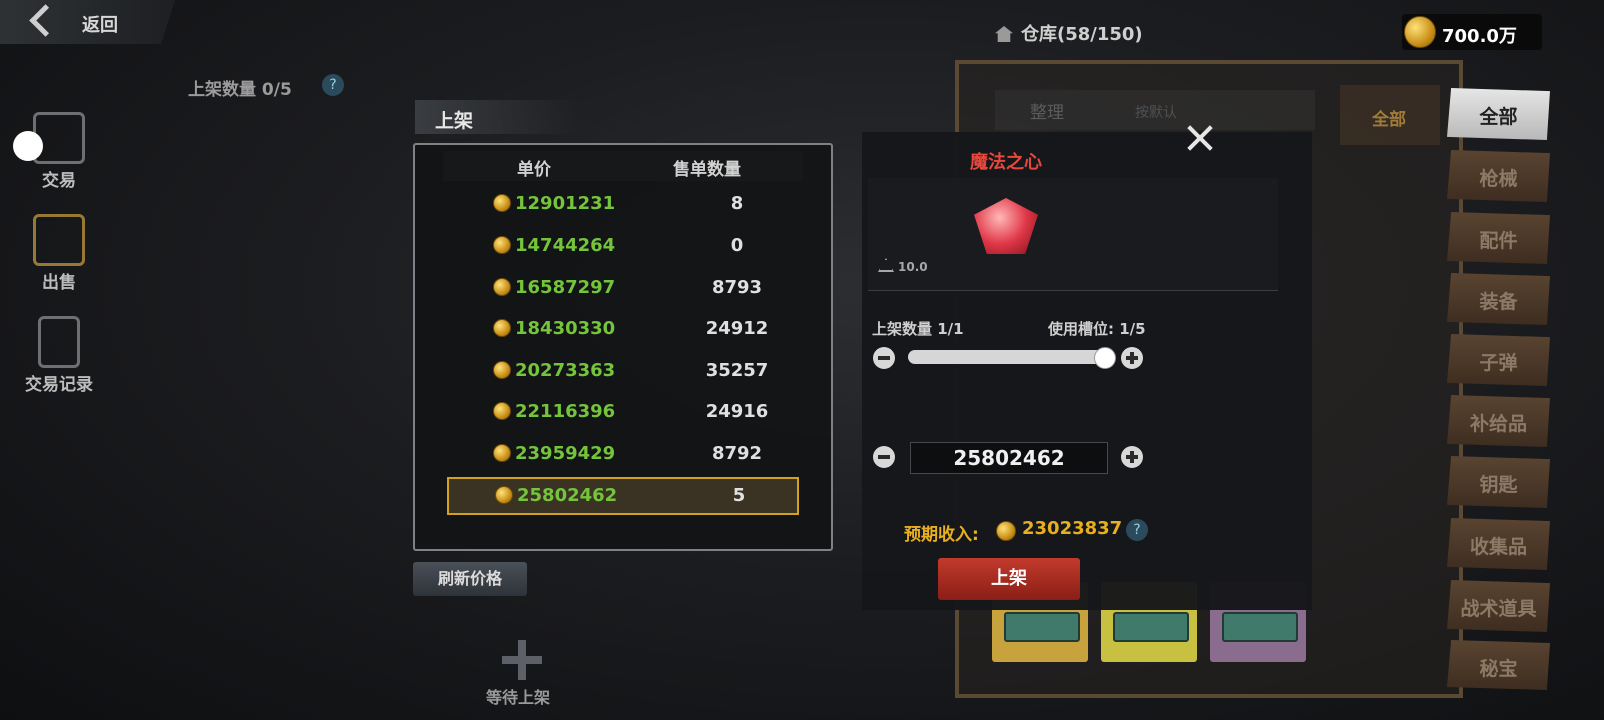 The width and height of the screenshot is (1604, 720). What do you see at coordinates (333, 85) in the screenshot?
I see `help-button: ?` at bounding box center [333, 85].